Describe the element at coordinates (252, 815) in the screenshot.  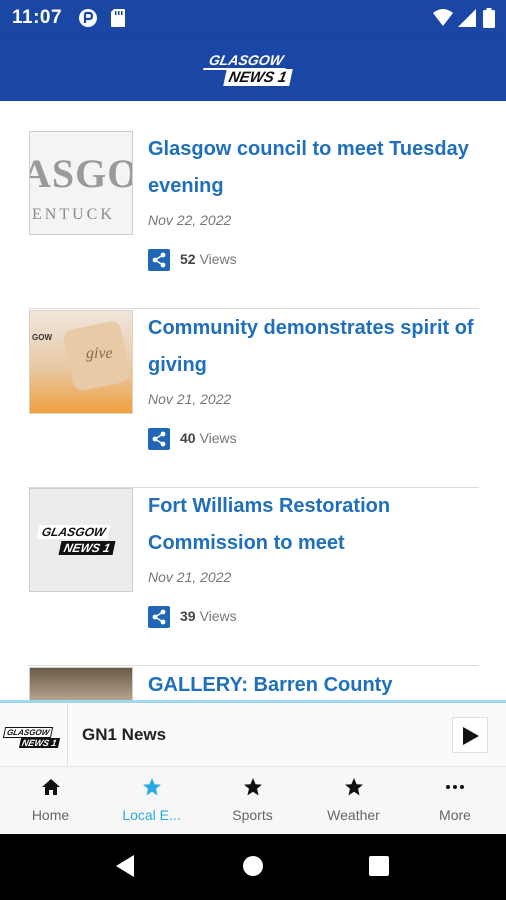
I see `nav-label: Sports` at that location.